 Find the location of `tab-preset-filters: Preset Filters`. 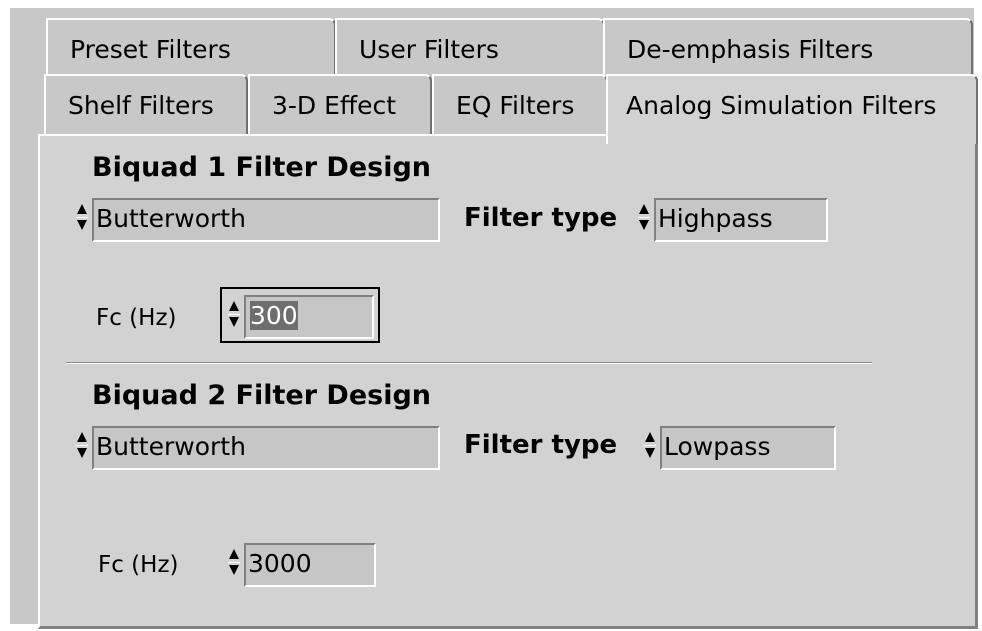

tab-preset-filters: Preset Filters is located at coordinates (191, 48).